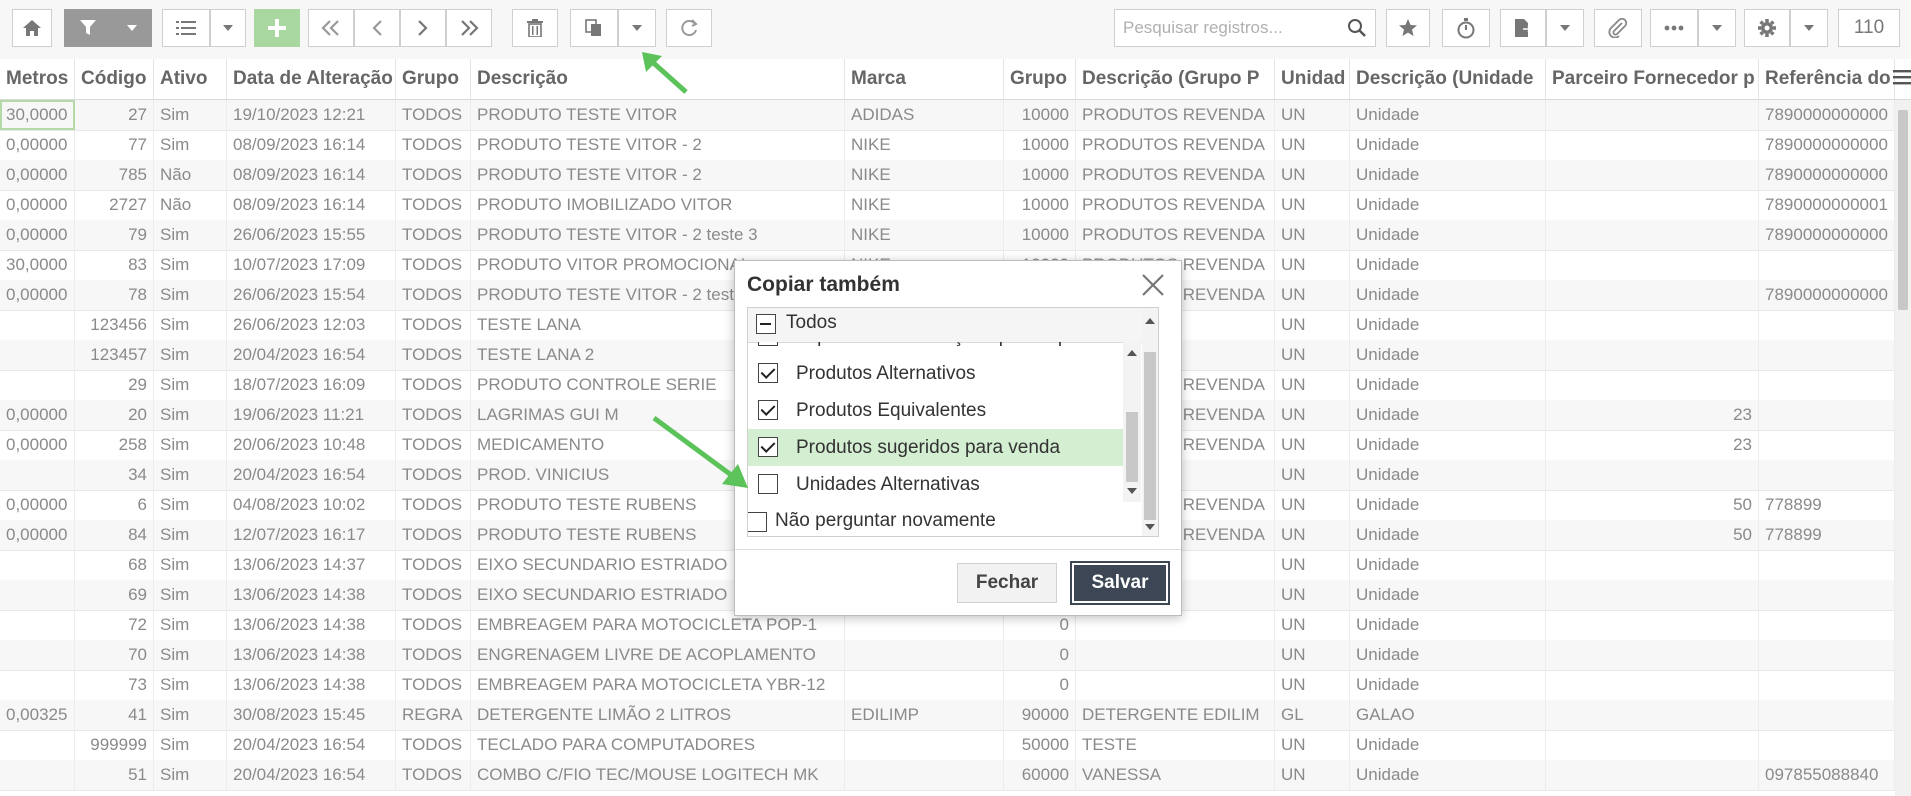 The image size is (1911, 796). What do you see at coordinates (757, 522) in the screenshot?
I see `dont-ask-again-checkbox` at bounding box center [757, 522].